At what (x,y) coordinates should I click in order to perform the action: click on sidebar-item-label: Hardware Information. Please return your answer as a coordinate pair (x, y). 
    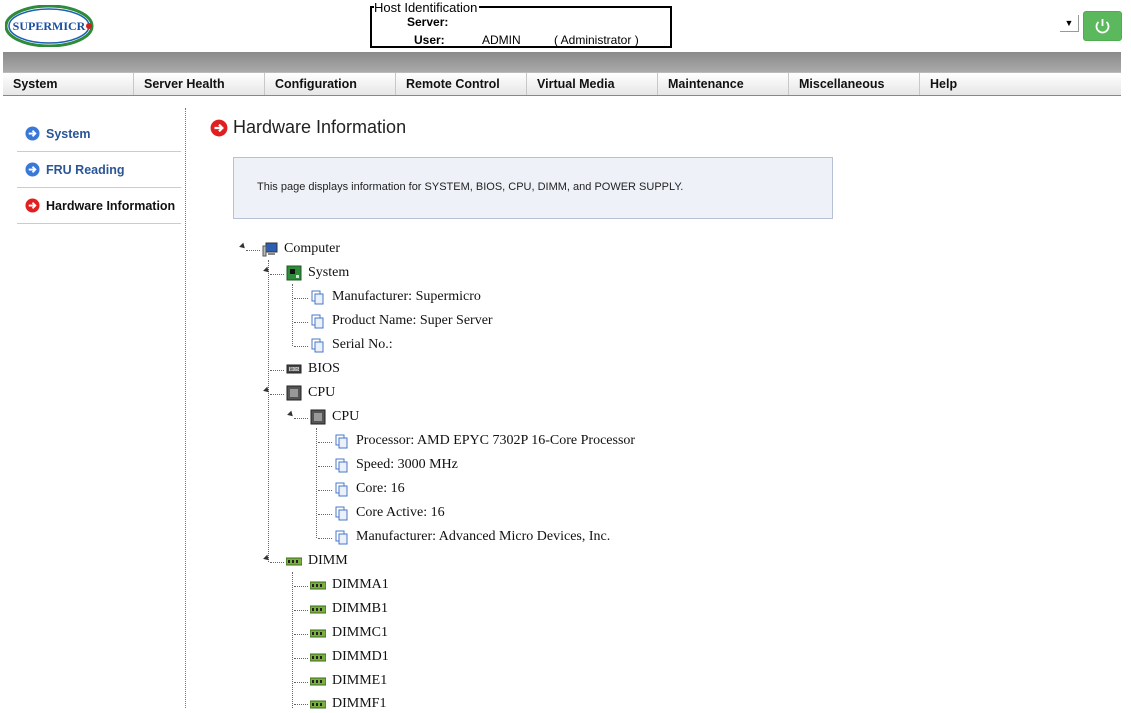
    Looking at the image, I should click on (111, 205).